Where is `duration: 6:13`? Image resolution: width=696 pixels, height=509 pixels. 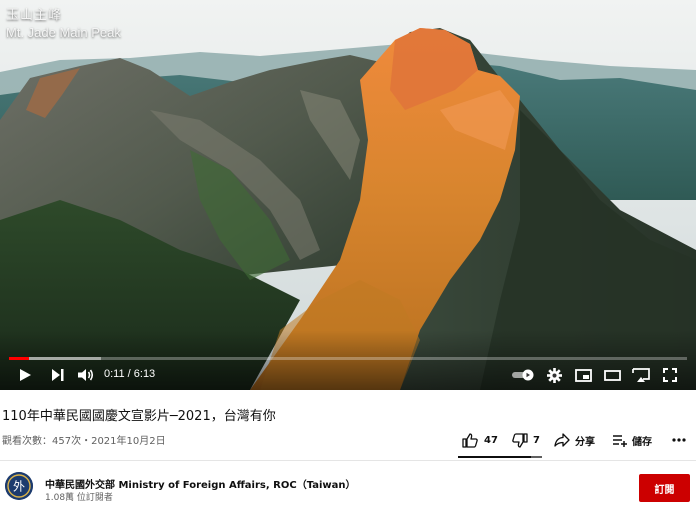
duration: 6:13 is located at coordinates (144, 374).